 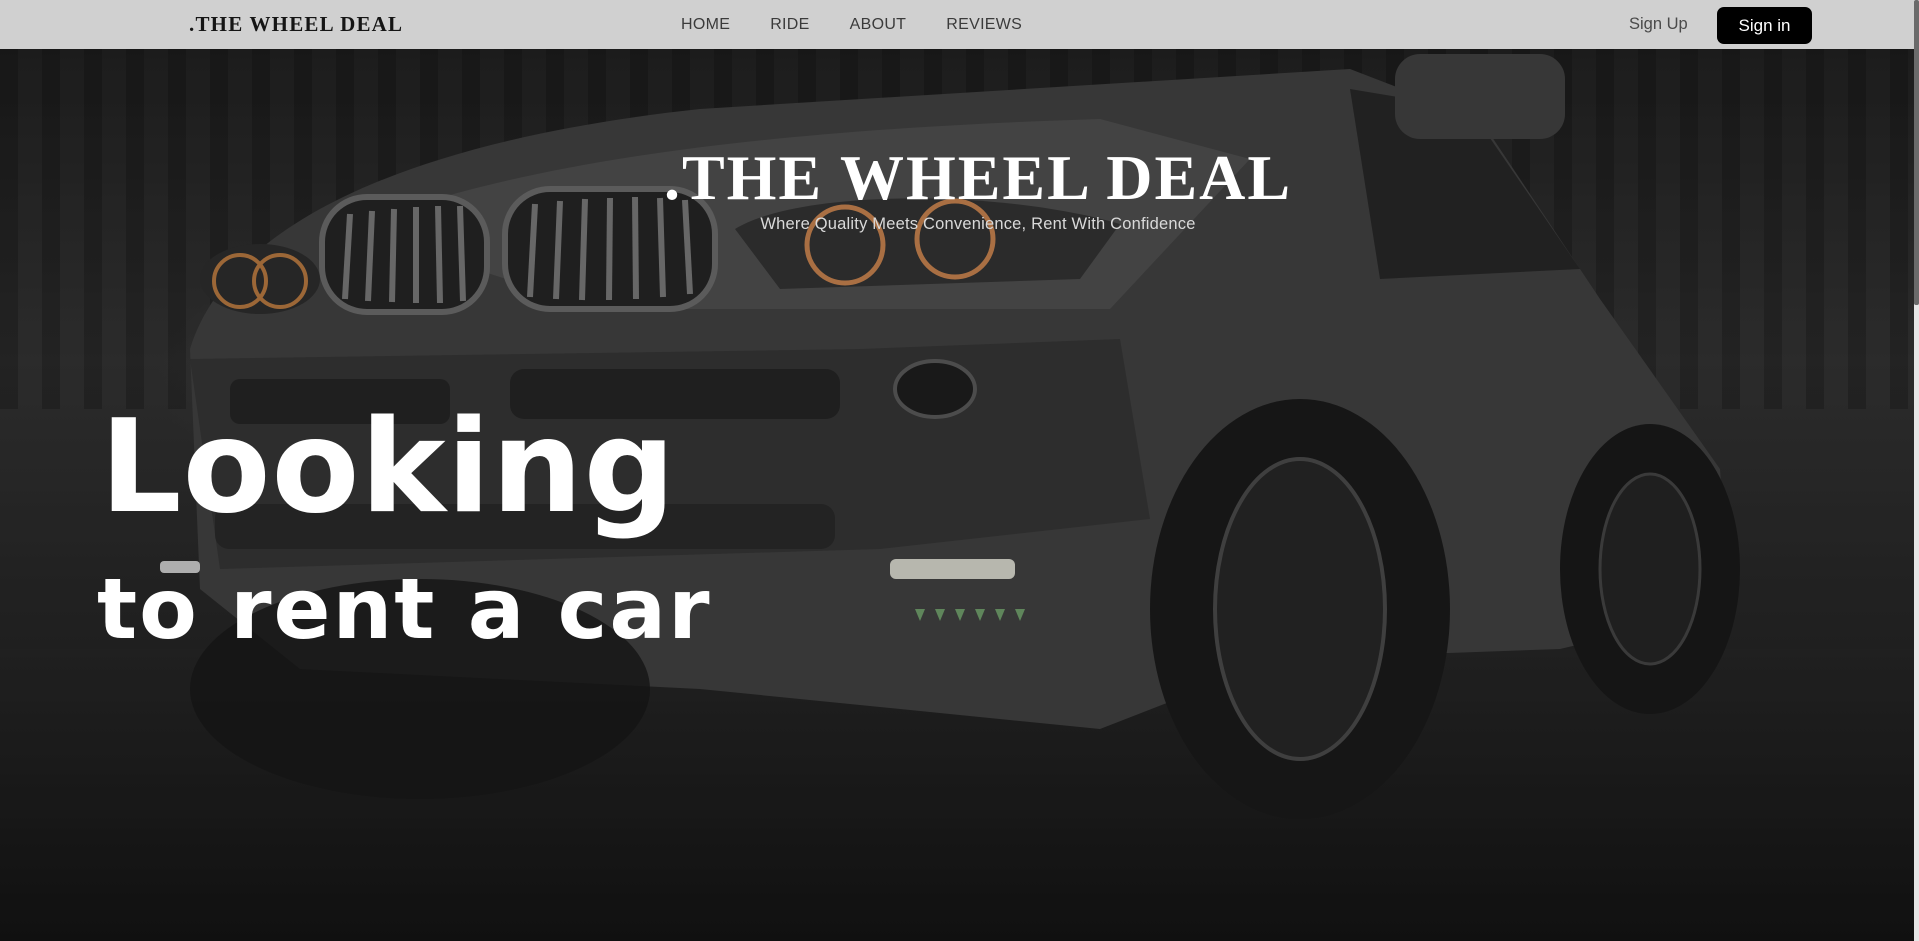 What do you see at coordinates (984, 24) in the screenshot?
I see `nav-item-reviews: REVIEWS` at bounding box center [984, 24].